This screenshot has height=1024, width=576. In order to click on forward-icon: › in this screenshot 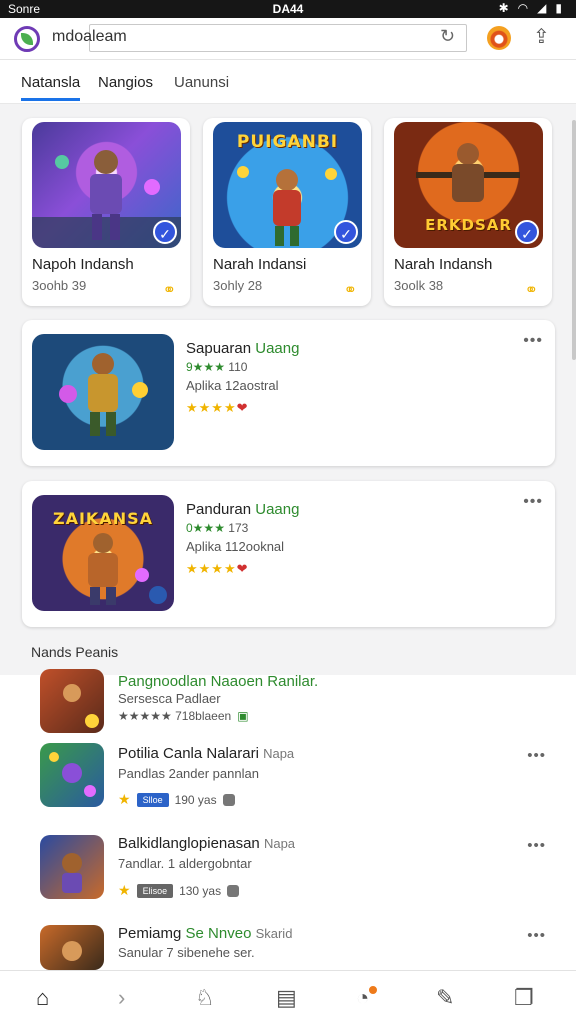, I will do `click(121, 998)`.